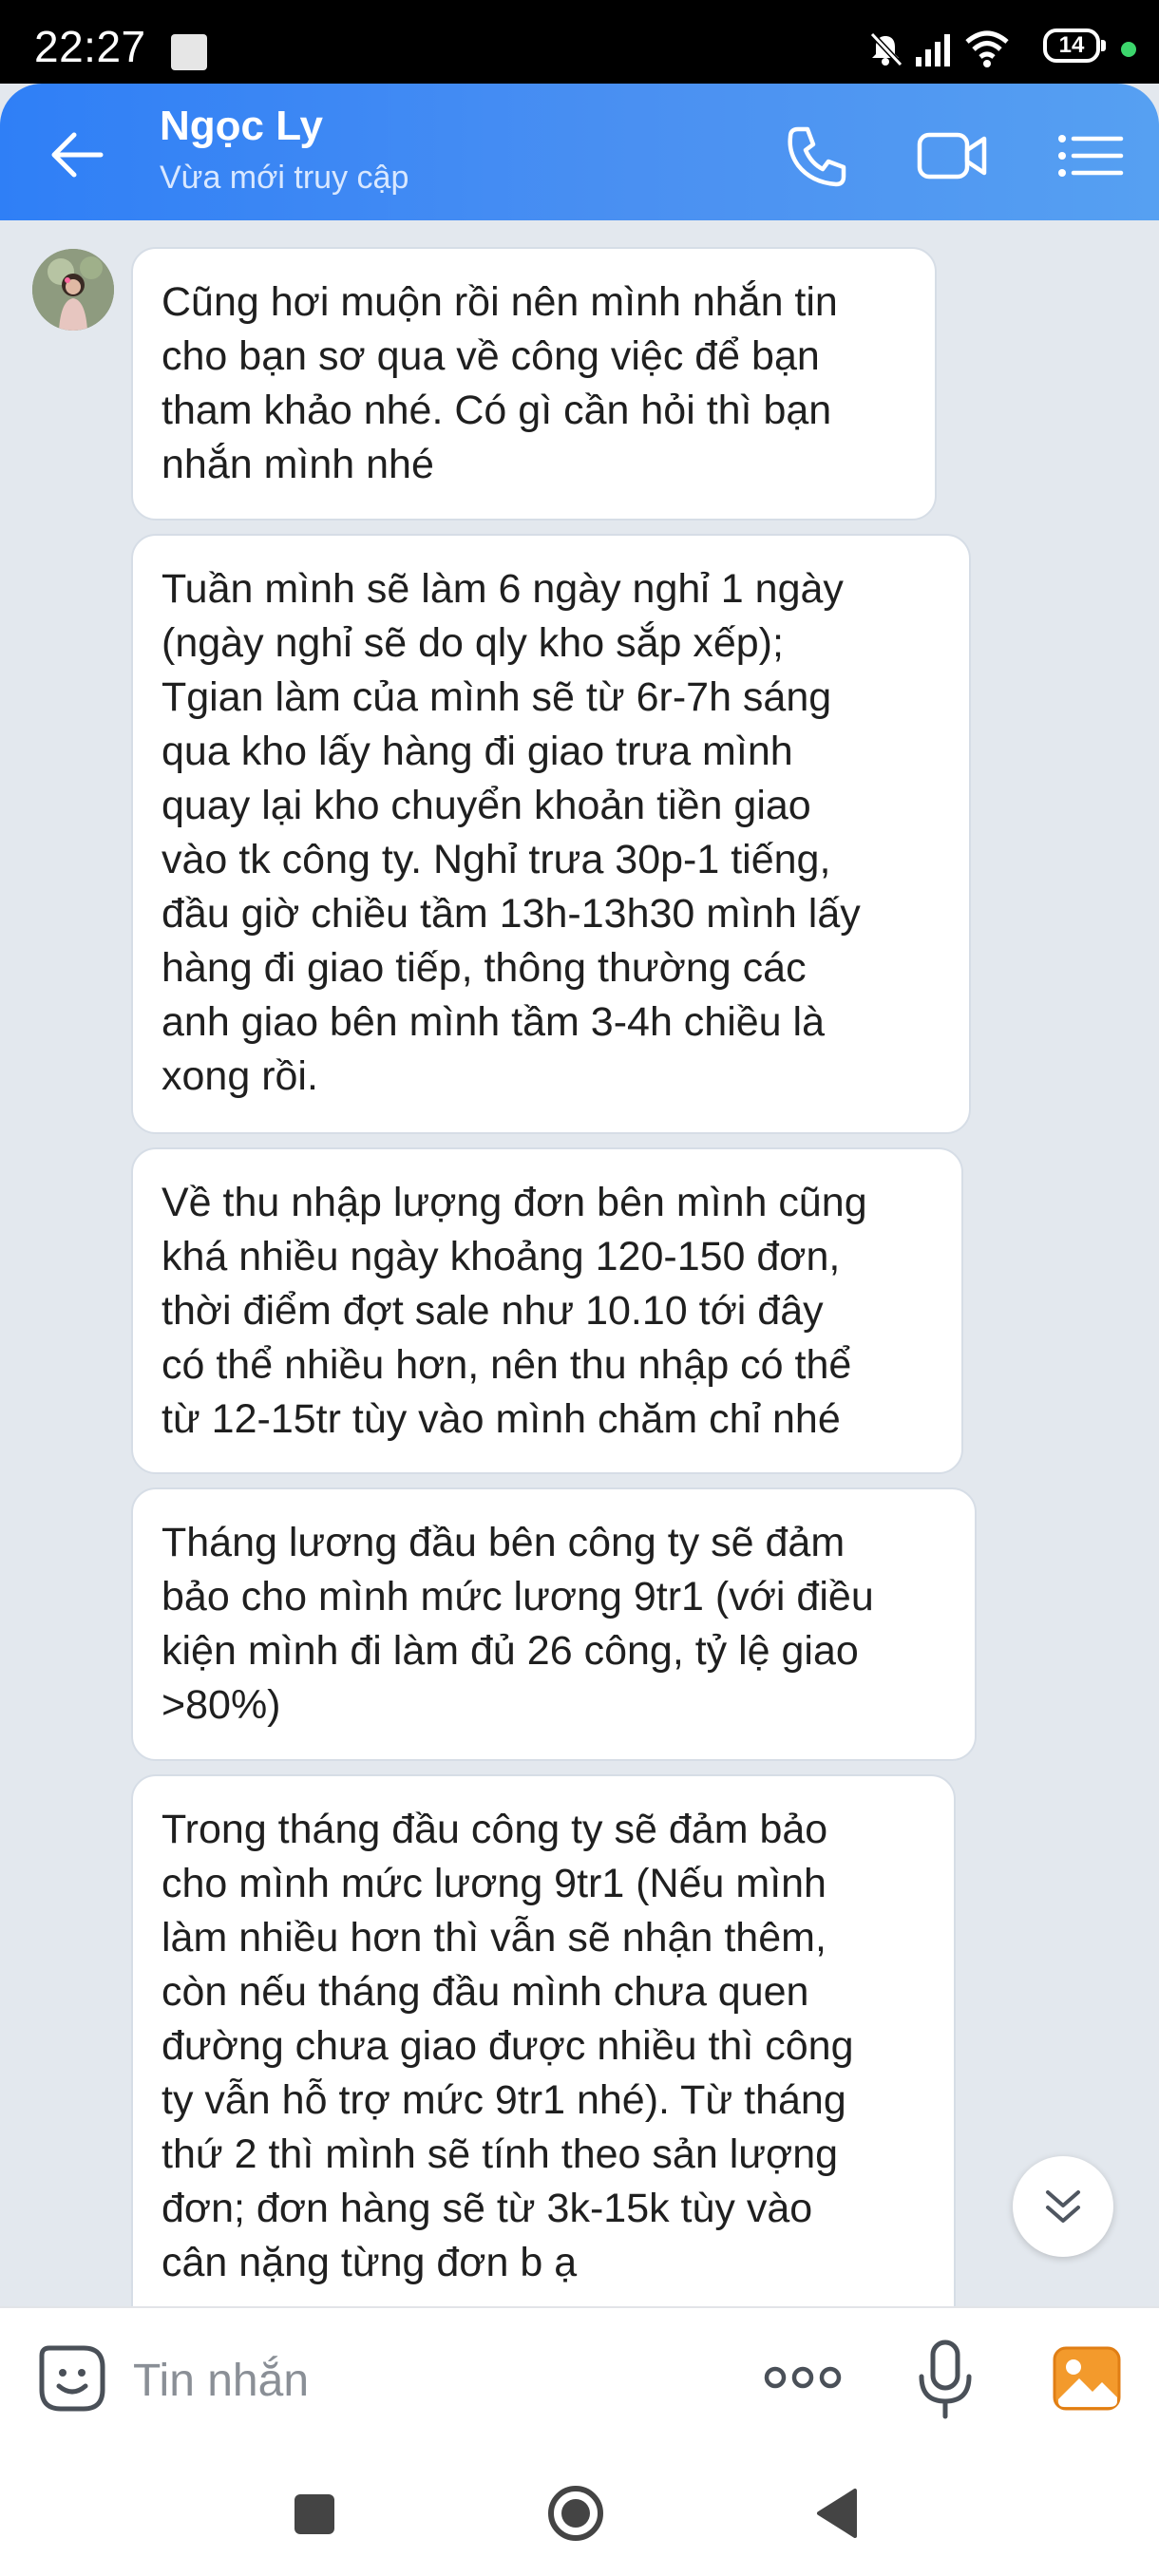  Describe the element at coordinates (473, 643) in the screenshot. I see `message-line: (ngày nghỉ sẽ do qly kho sắp xếp);` at that location.